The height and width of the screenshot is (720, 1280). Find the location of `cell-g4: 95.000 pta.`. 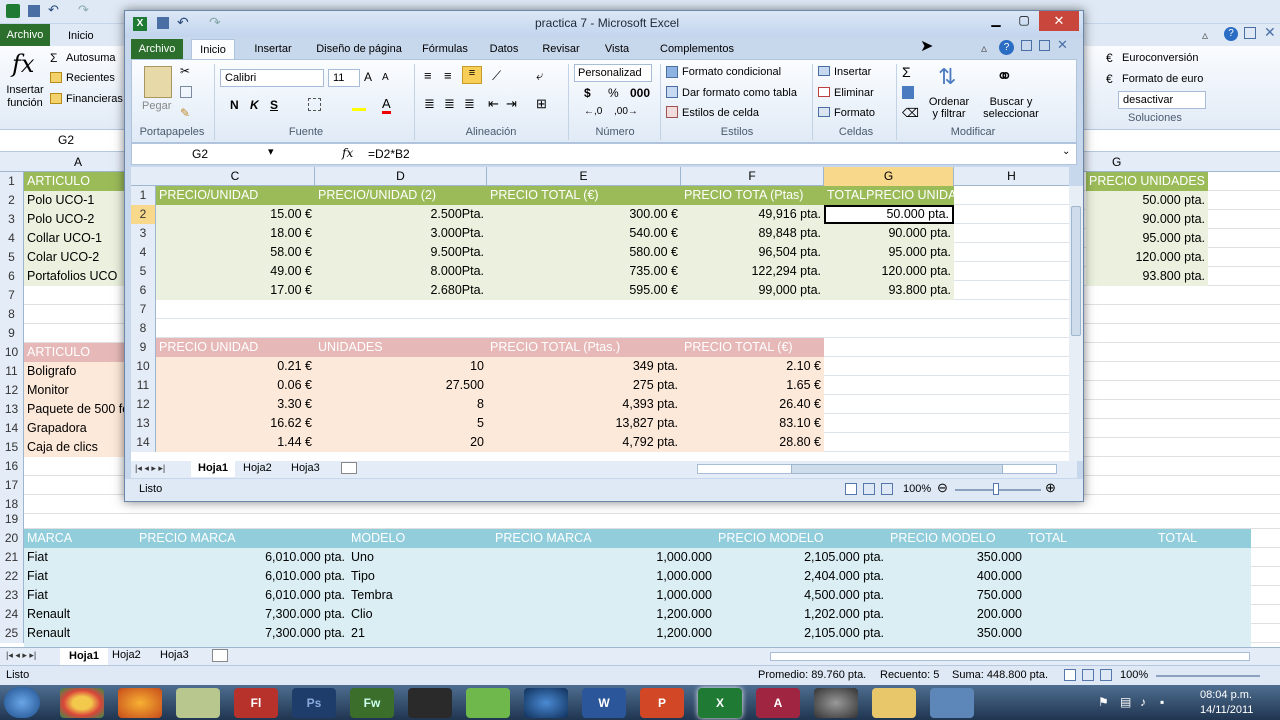

cell-g4: 95.000 pta. is located at coordinates (1147, 238).